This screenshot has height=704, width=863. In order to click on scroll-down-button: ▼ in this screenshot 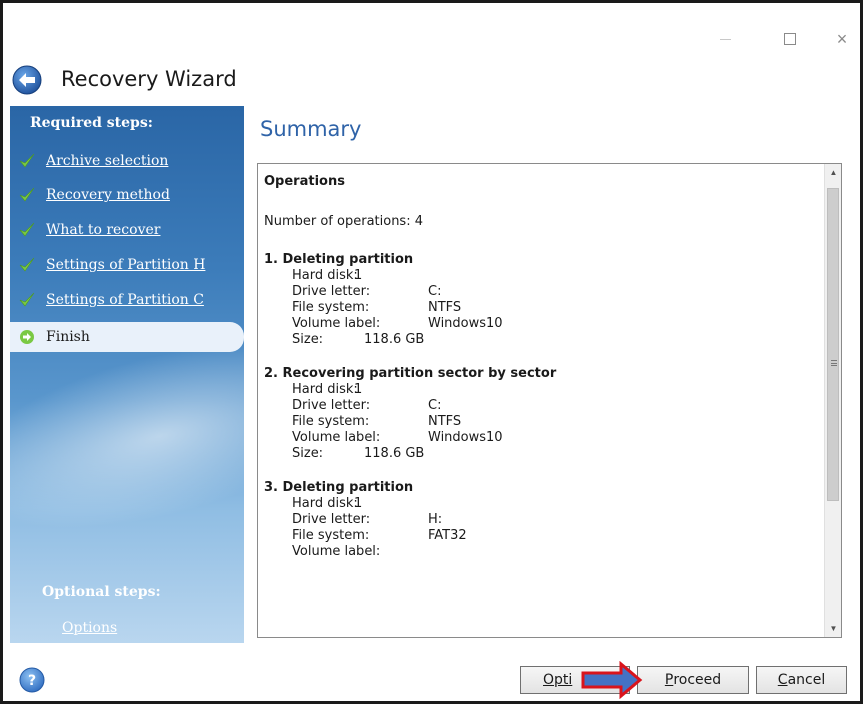, I will do `click(833, 628)`.